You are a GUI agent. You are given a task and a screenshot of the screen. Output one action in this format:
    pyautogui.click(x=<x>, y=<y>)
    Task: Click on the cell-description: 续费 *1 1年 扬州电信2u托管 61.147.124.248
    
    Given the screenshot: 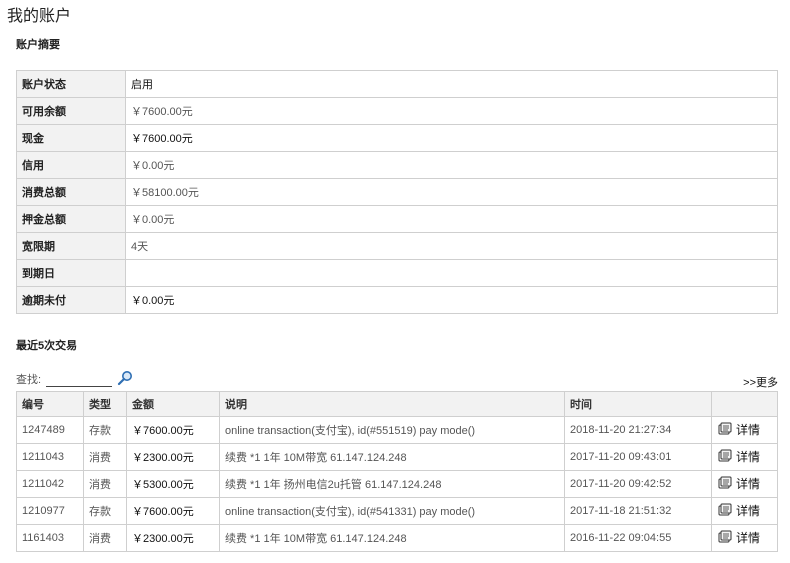 What is the action you would take?
    pyautogui.click(x=392, y=484)
    